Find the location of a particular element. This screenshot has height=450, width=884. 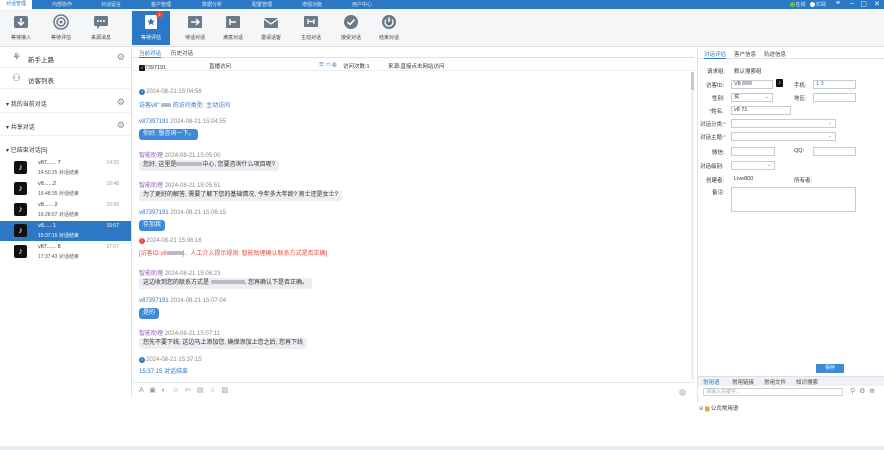

category-select: ⌄ is located at coordinates (783, 123).